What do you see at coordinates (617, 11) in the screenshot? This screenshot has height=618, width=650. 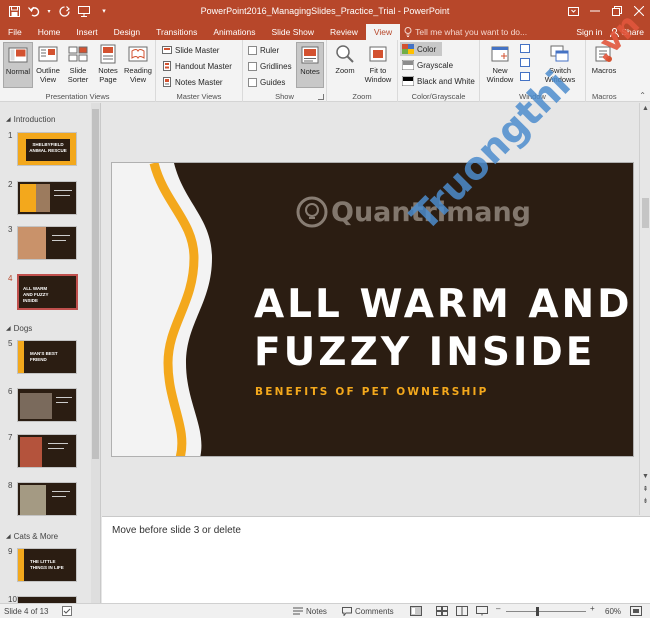 I see `restore-icon` at bounding box center [617, 11].